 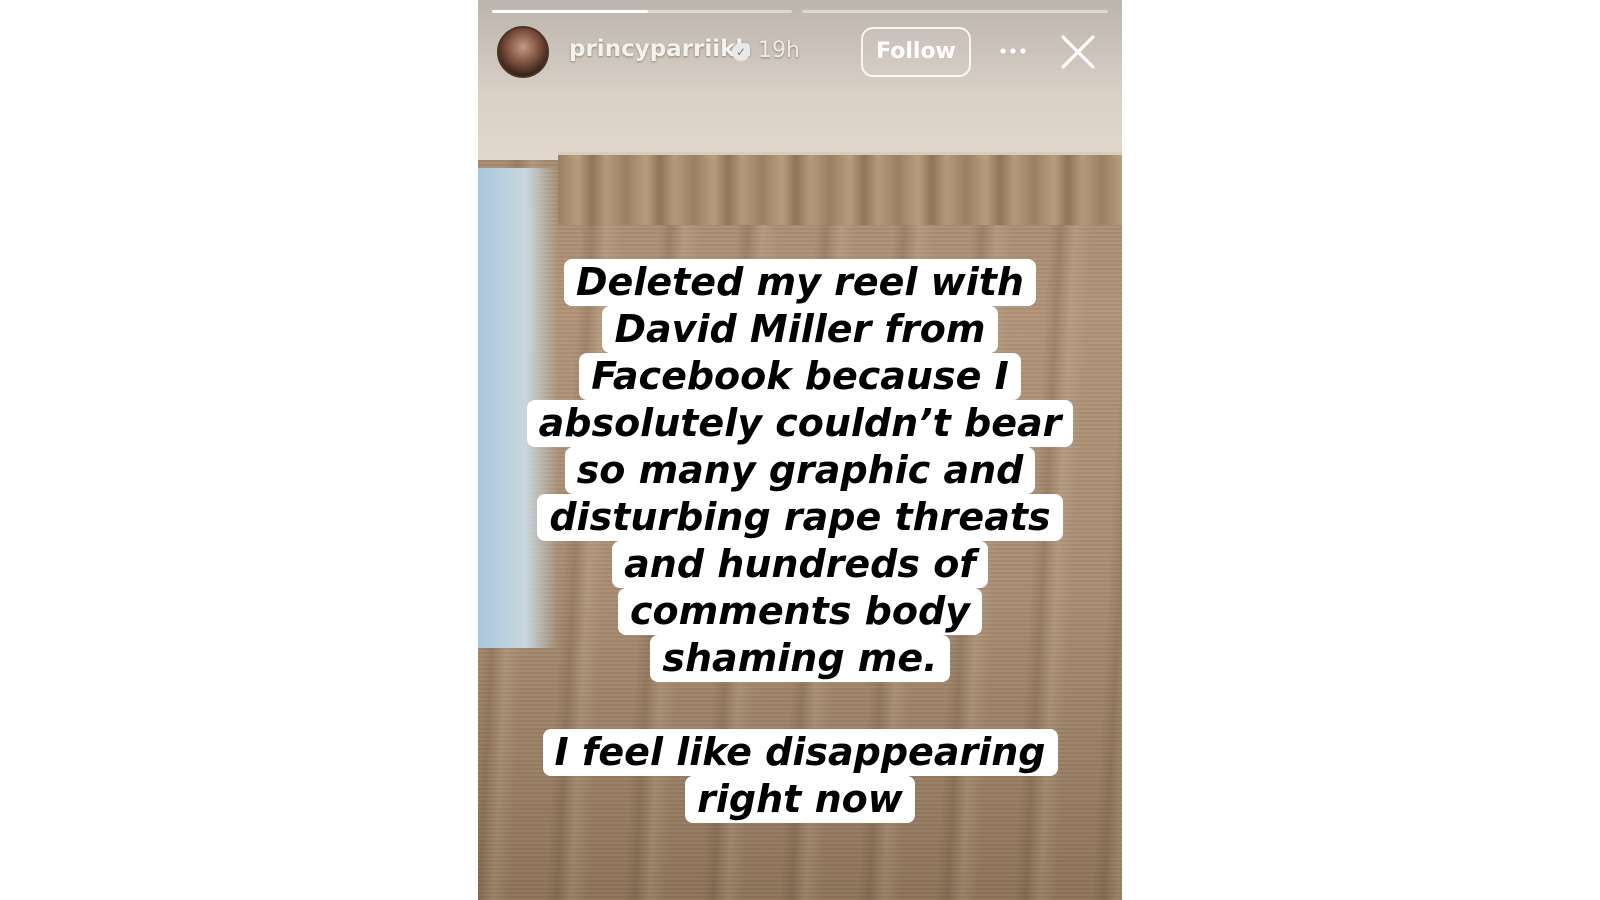 What do you see at coordinates (800, 423) in the screenshot?
I see `caption-line: absolutely couldn’t bear` at bounding box center [800, 423].